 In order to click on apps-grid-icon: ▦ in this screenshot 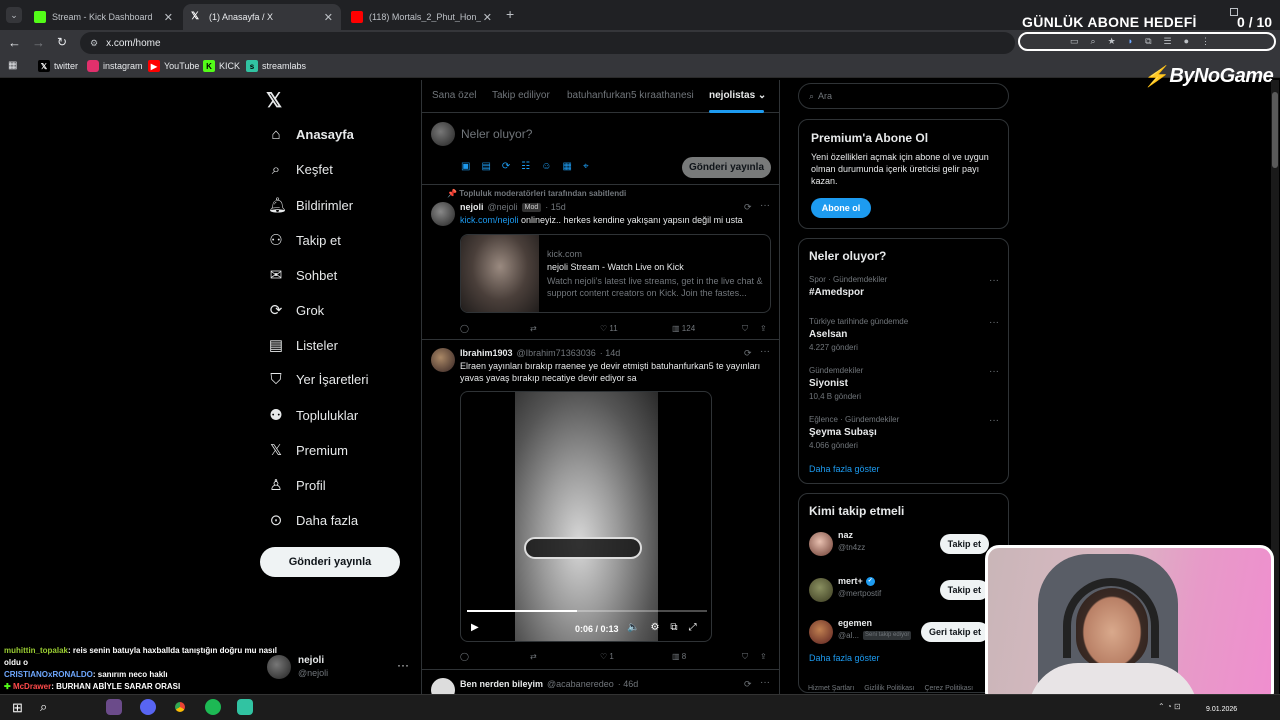, I will do `click(12, 65)`.